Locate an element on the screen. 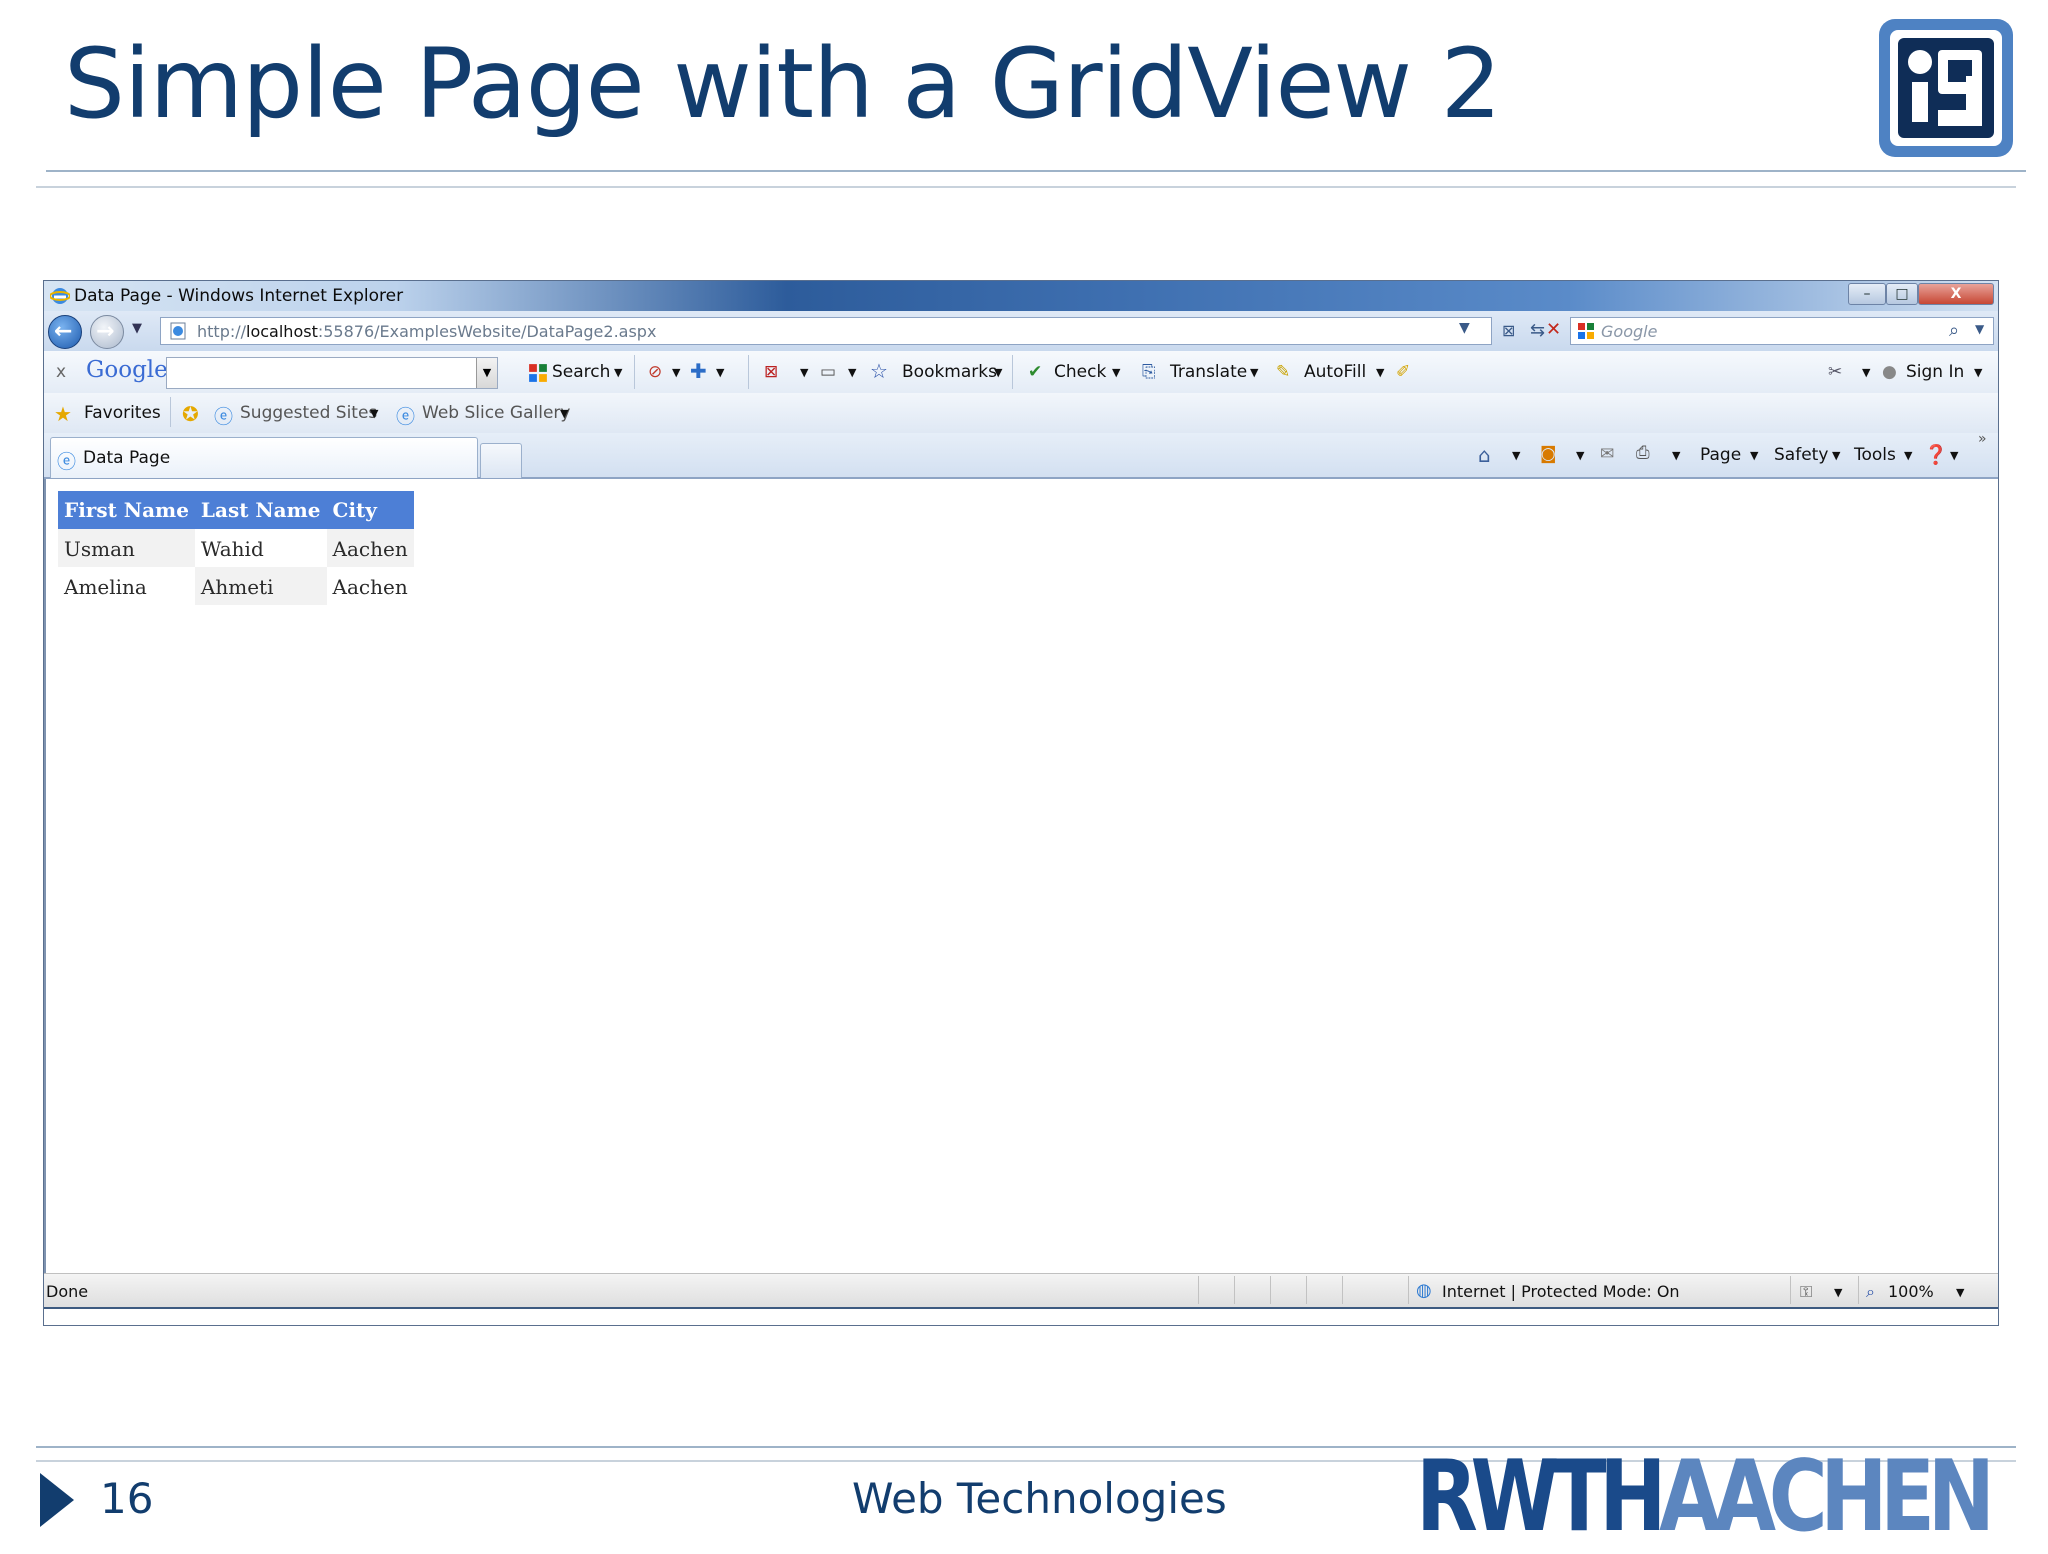 The width and height of the screenshot is (2048, 1554). forward-arrow-icon: → is located at coordinates (105, 331).